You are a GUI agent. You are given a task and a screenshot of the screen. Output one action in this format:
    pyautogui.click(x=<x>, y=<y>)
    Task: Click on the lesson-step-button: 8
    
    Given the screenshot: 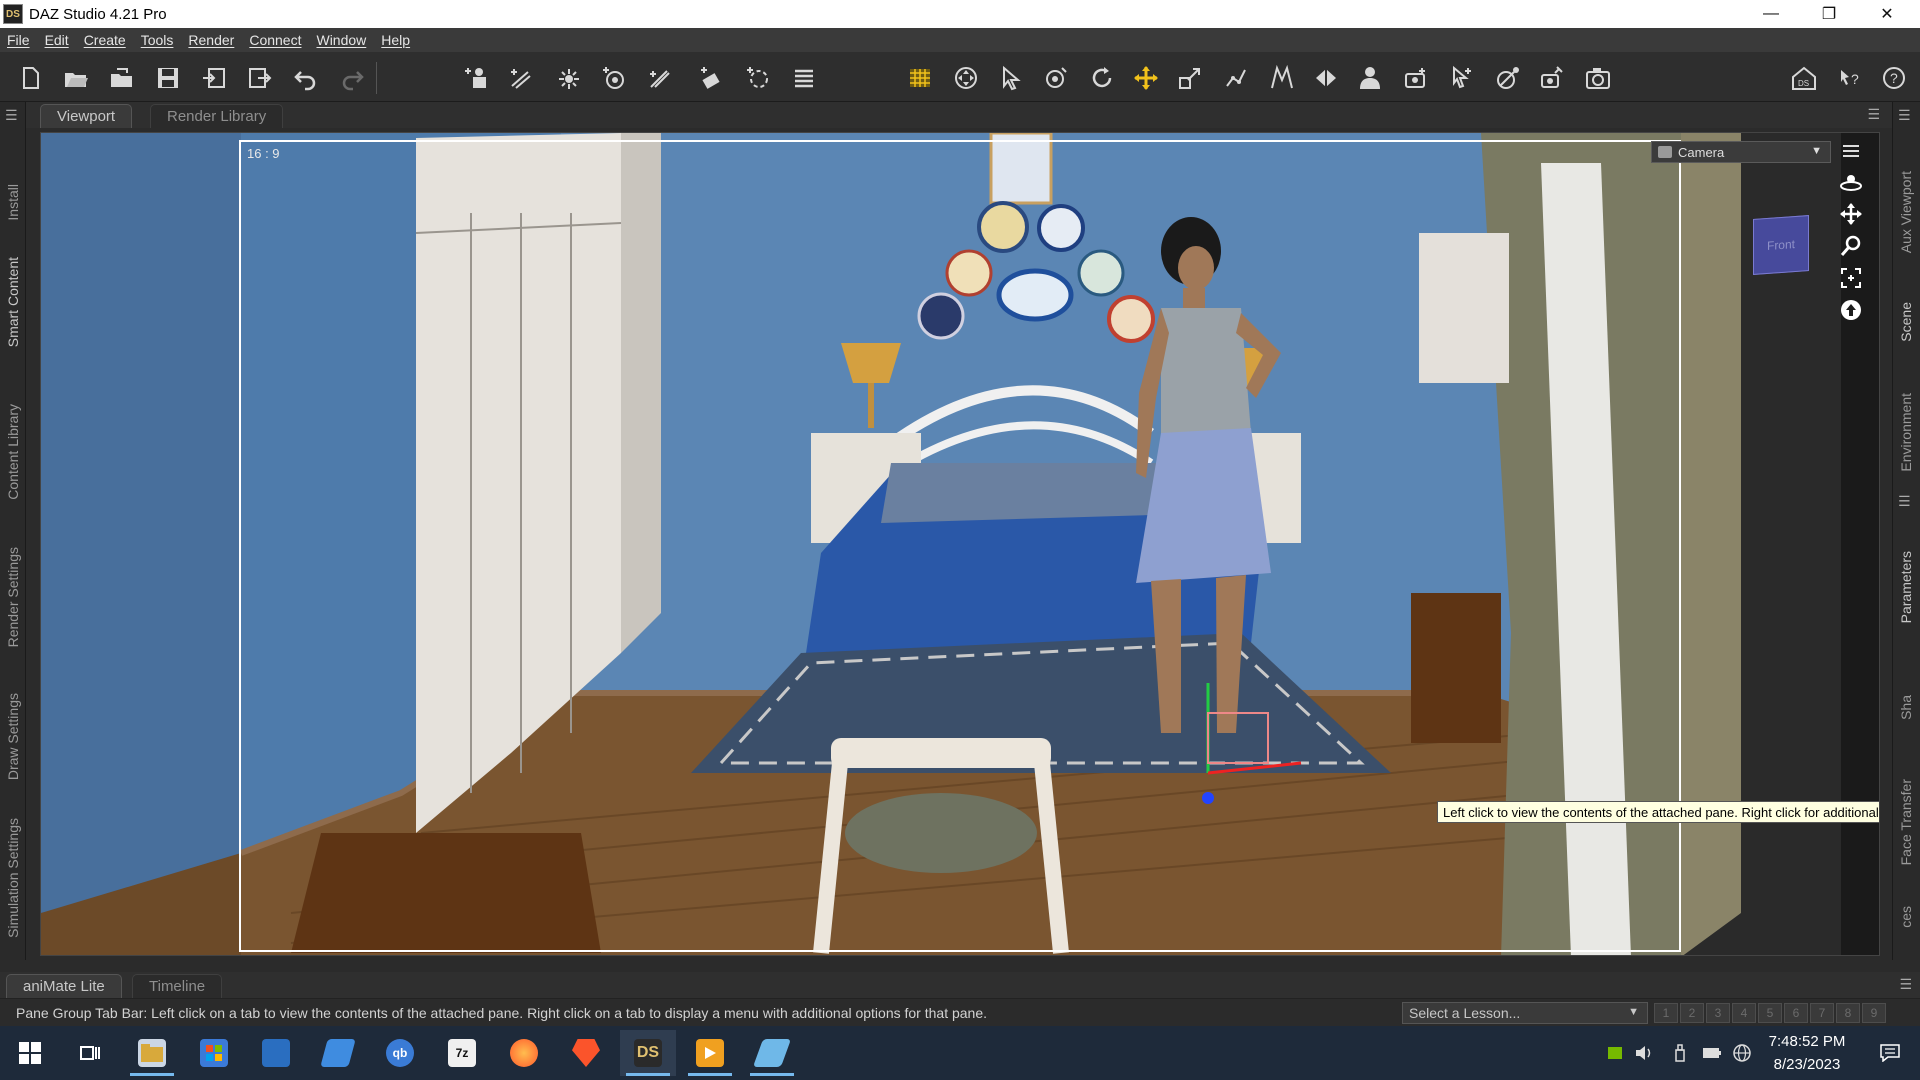 What is the action you would take?
    pyautogui.click(x=1848, y=1013)
    